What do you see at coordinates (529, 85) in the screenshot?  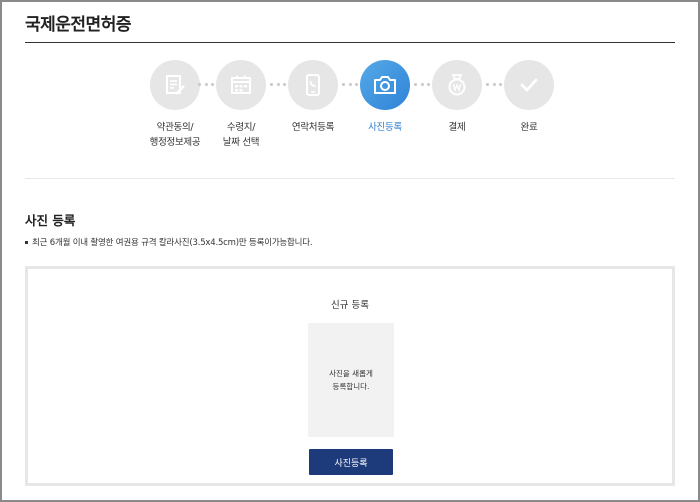 I see `checkmark-icon` at bounding box center [529, 85].